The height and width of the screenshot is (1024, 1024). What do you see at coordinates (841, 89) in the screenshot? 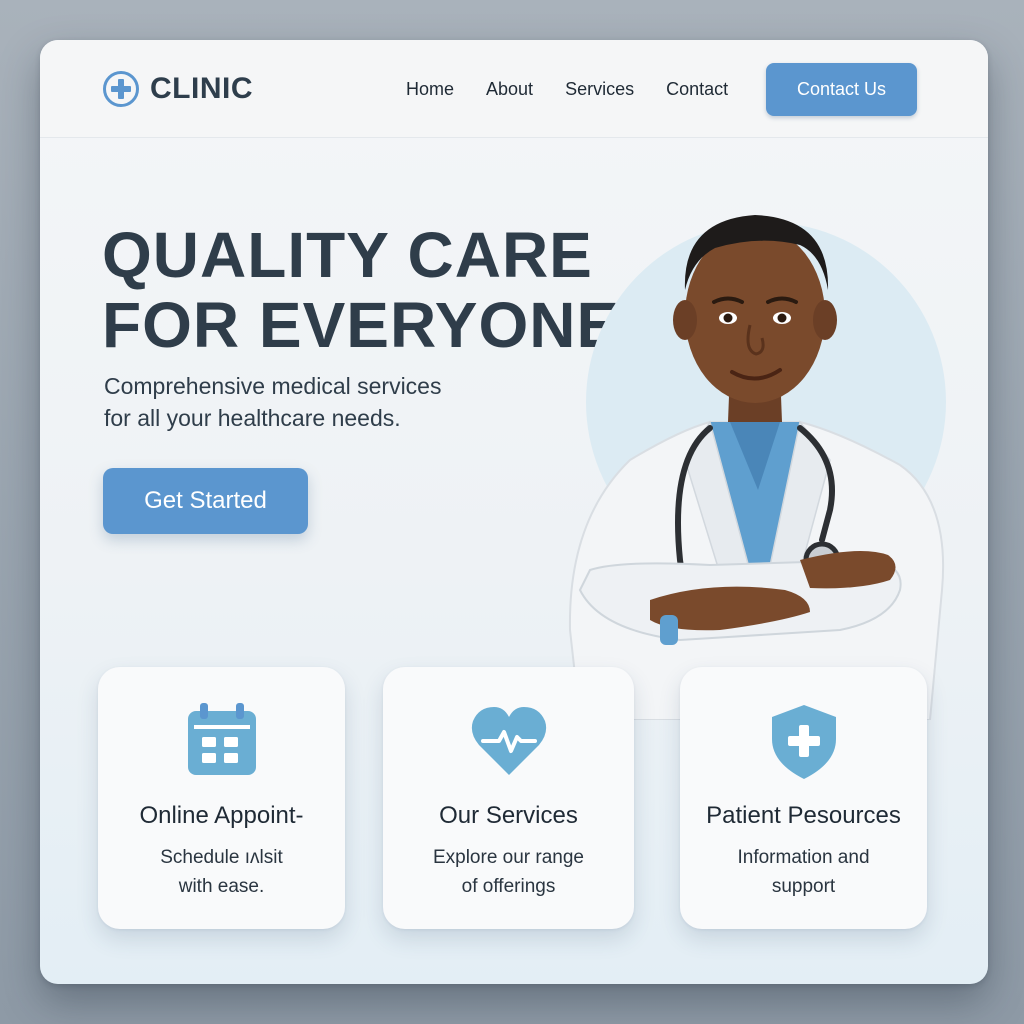
I see `contact-us-button: Contact Us` at bounding box center [841, 89].